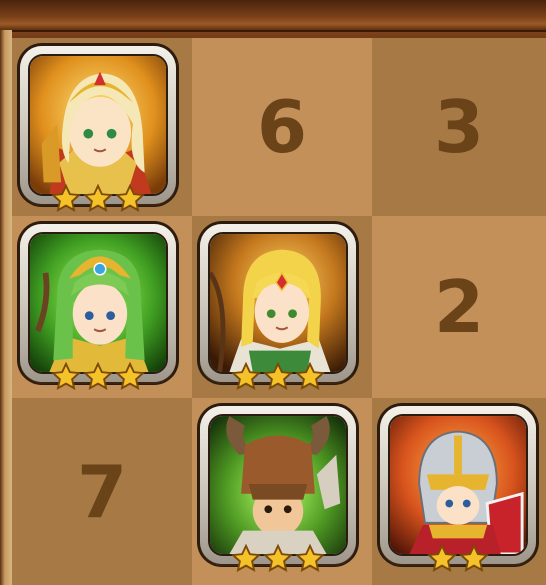 The width and height of the screenshot is (546, 585). What do you see at coordinates (6, 307) in the screenshot?
I see `board-left-border` at bounding box center [6, 307].